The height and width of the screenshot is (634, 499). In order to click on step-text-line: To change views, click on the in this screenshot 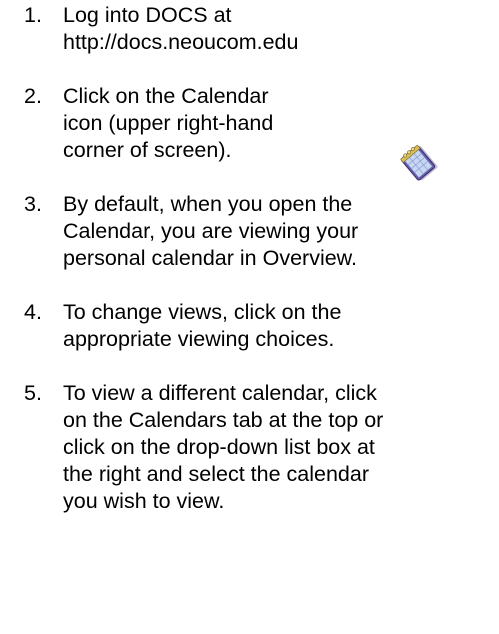, I will do `click(202, 312)`.